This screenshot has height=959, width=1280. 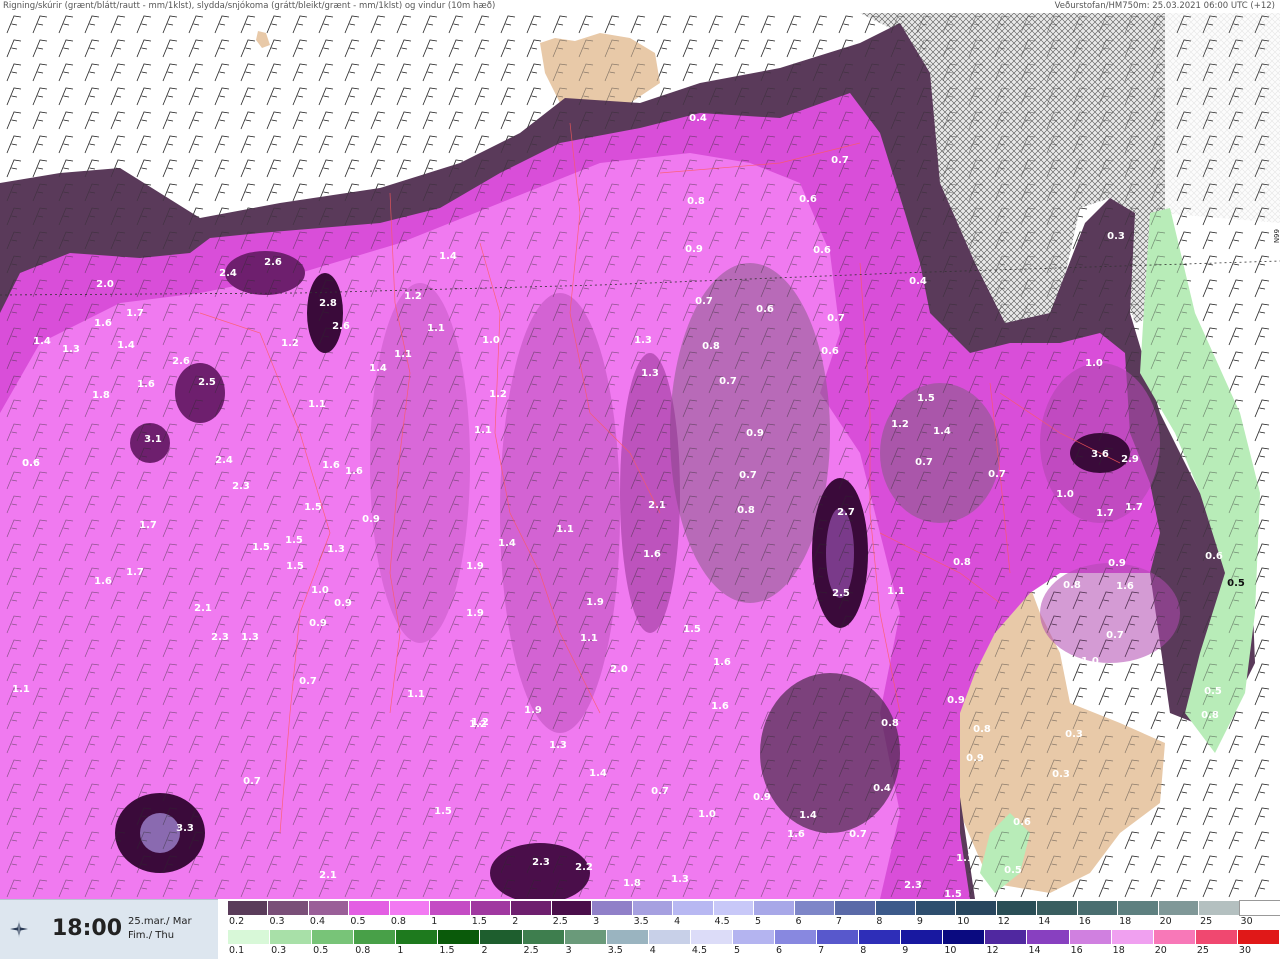 What do you see at coordinates (736, 950) in the screenshot?
I see `legend-label: 5` at bounding box center [736, 950].